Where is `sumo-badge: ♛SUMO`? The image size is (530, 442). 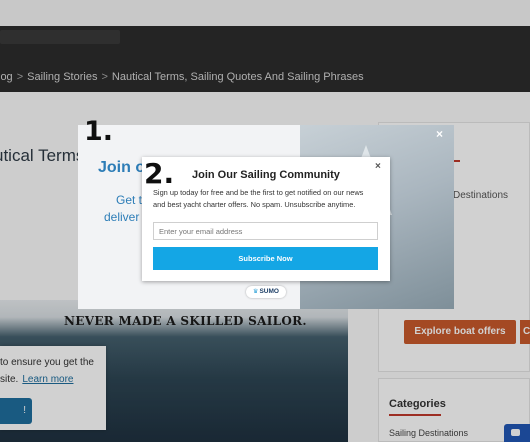 sumo-badge: ♛SUMO is located at coordinates (266, 292).